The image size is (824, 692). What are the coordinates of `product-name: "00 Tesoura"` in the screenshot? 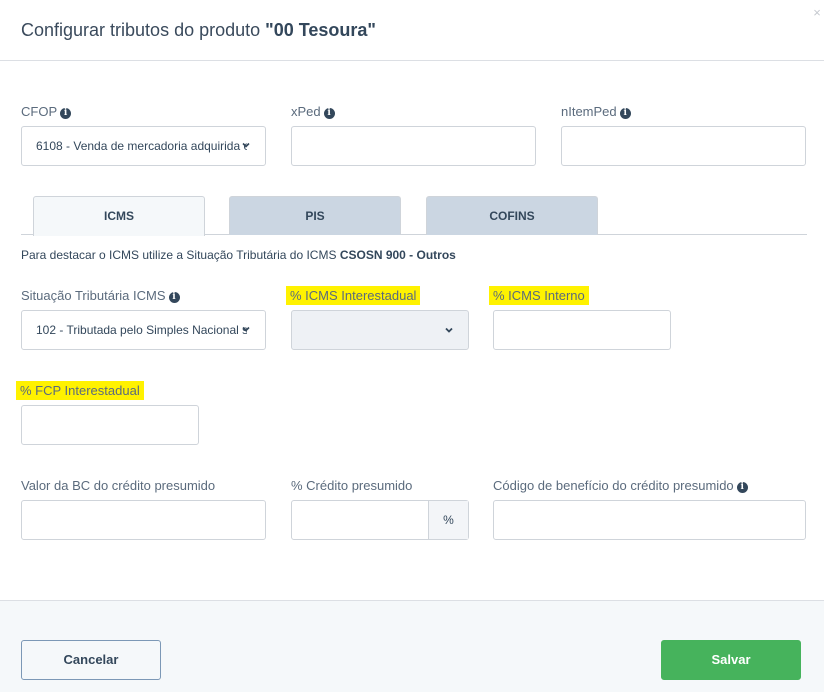 It's located at (320, 30).